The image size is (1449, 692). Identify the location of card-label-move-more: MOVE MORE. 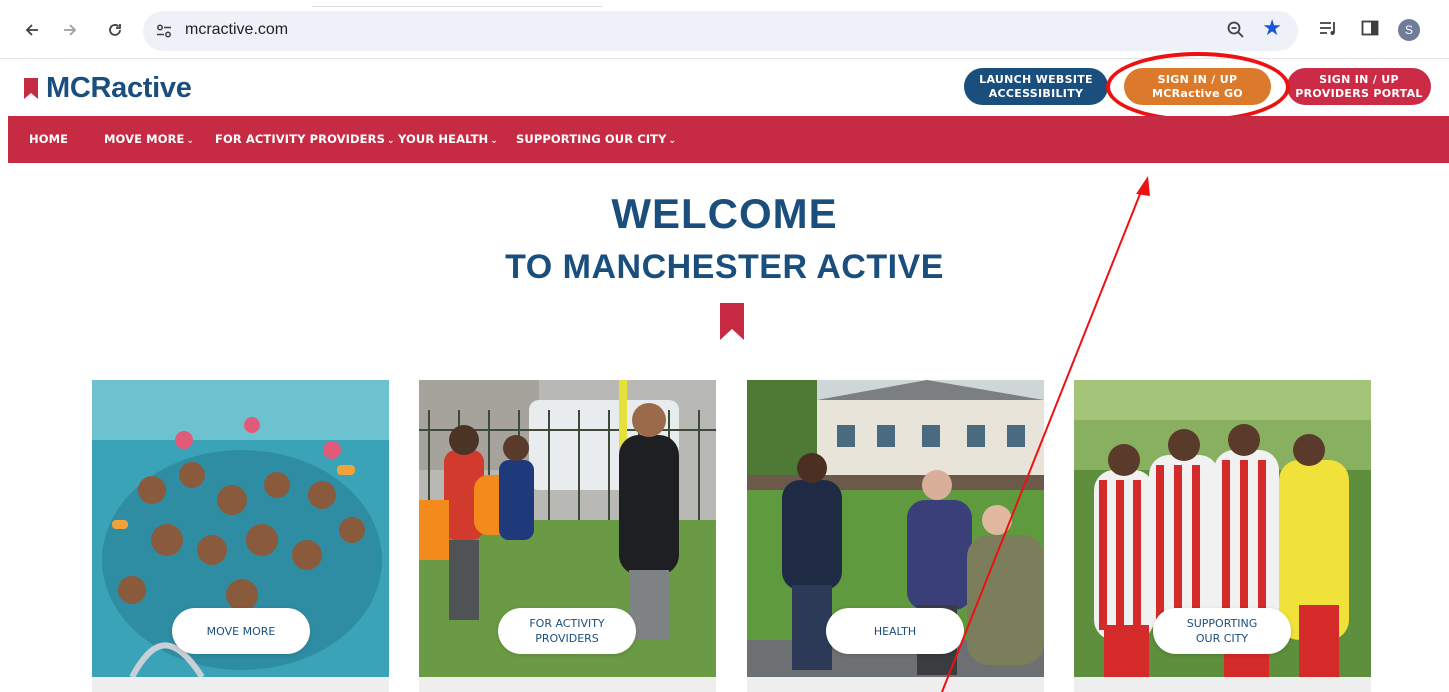
(241, 631).